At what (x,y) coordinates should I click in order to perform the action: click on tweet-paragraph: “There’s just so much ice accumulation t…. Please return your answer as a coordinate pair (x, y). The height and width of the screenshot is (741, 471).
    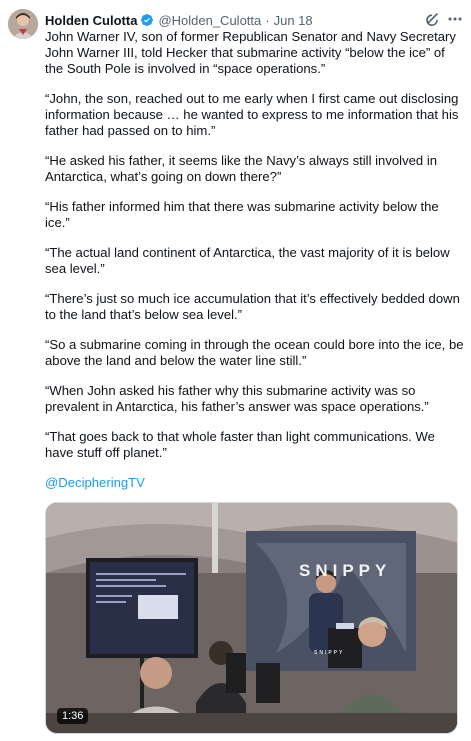
    Looking at the image, I should click on (252, 306).